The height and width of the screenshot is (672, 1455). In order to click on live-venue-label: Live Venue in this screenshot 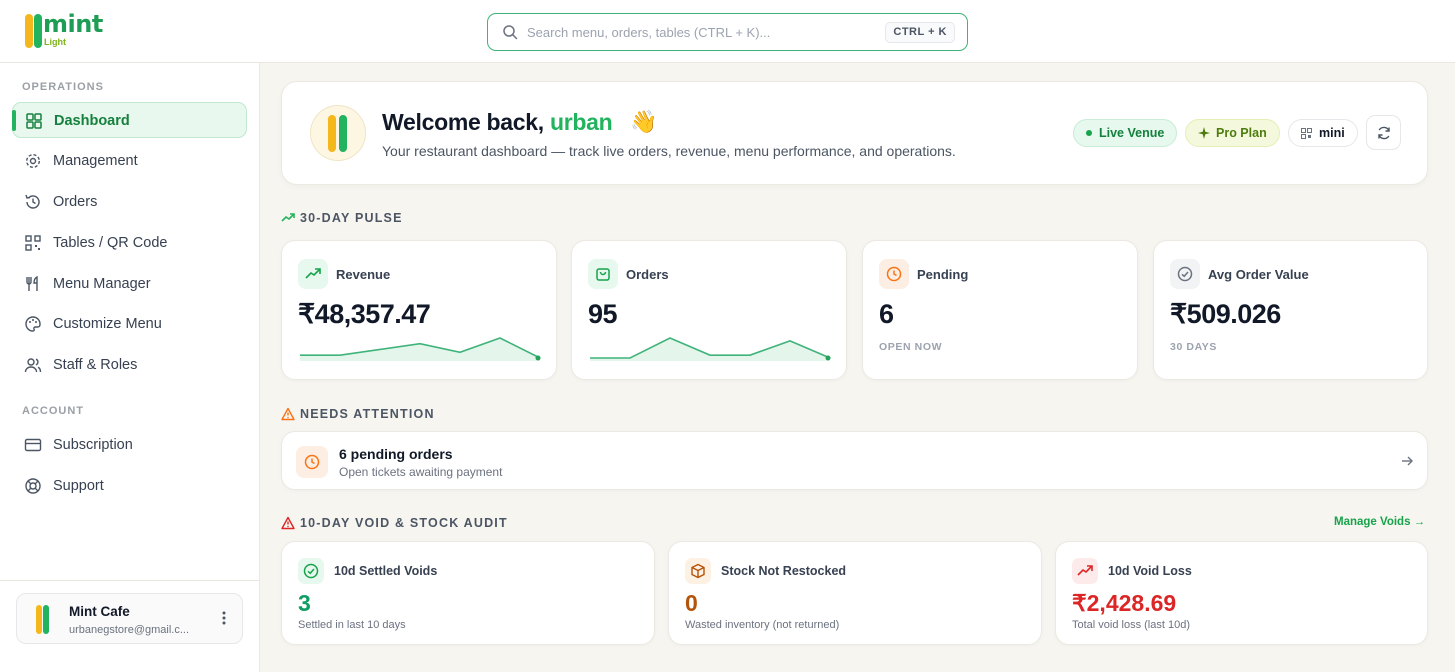, I will do `click(1132, 133)`.